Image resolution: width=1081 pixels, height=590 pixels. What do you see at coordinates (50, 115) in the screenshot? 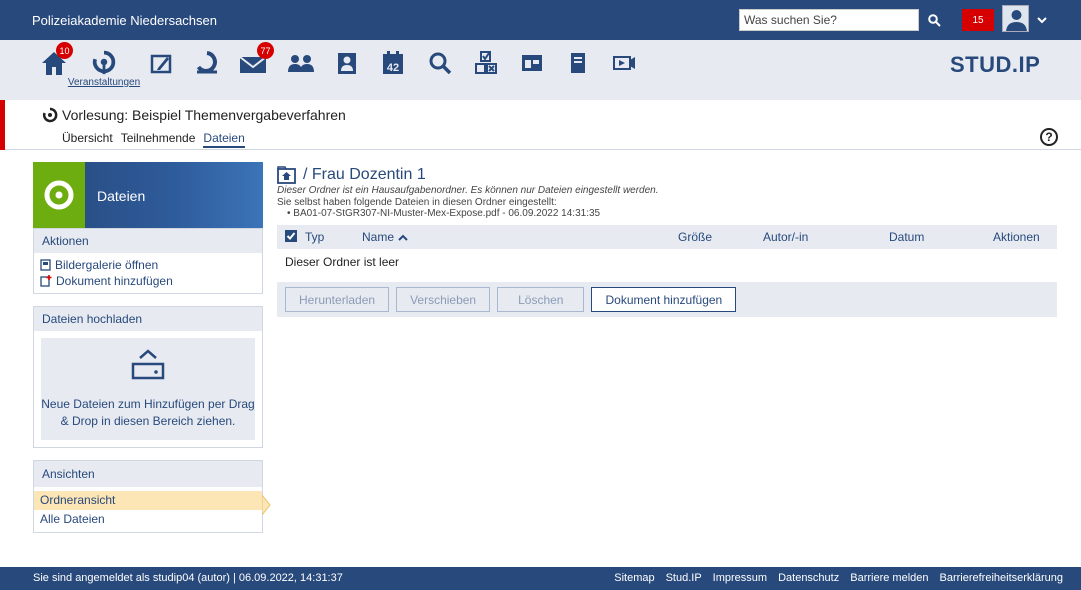
I see `course-icon` at bounding box center [50, 115].